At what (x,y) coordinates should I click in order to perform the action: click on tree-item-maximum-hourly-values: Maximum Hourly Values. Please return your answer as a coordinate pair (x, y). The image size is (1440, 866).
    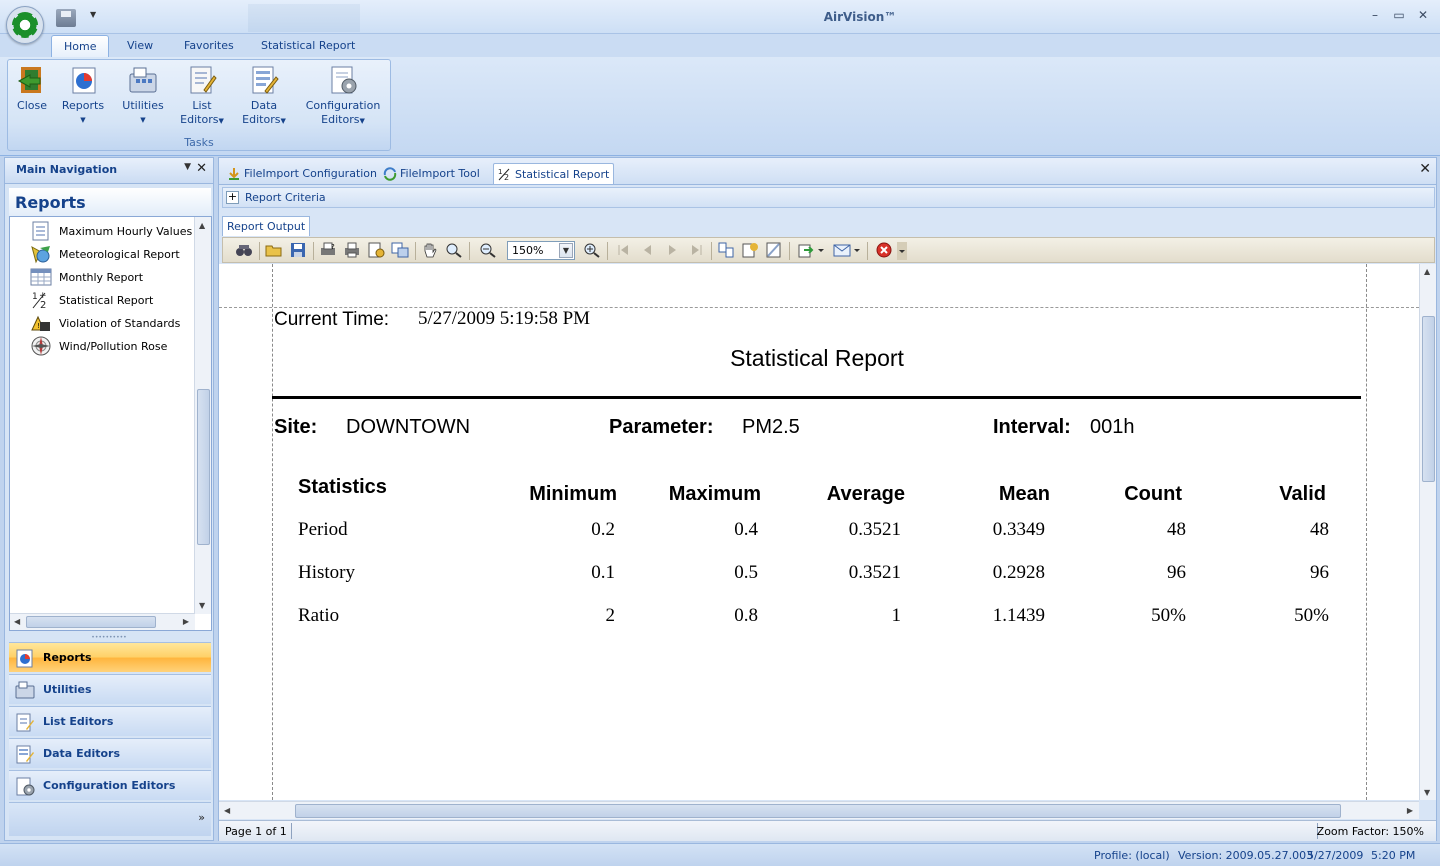
    Looking at the image, I should click on (111, 231).